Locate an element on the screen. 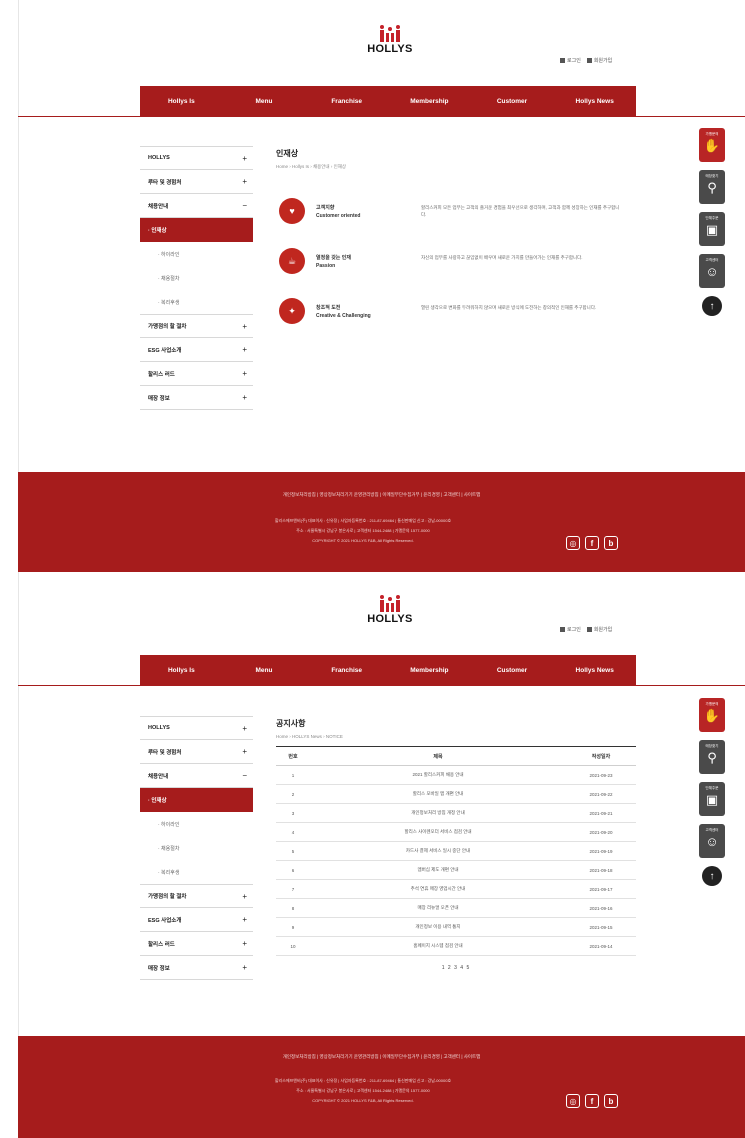 Image resolution: width=745 pixels, height=1138 pixels. row-title: 할리스 사이렌오더 서비스 점검 안내 is located at coordinates (438, 832).